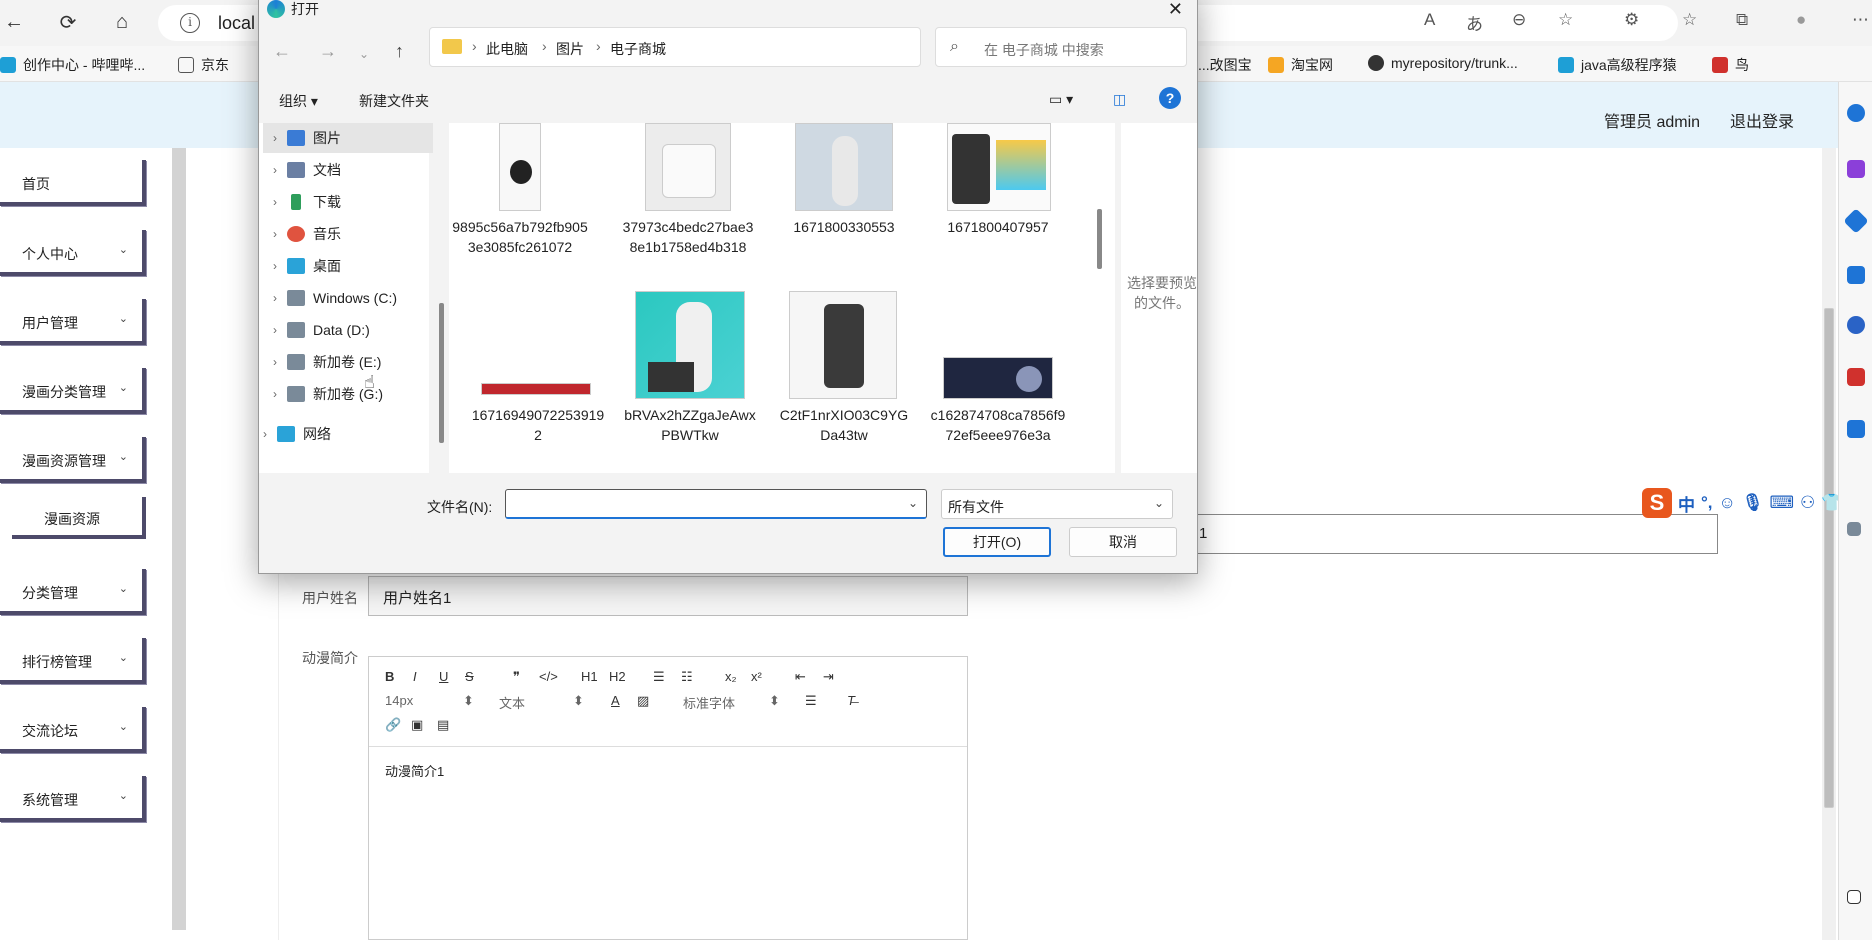 This screenshot has width=1872, height=940. What do you see at coordinates (828, 677) in the screenshot?
I see `indent-icon: ⇥` at bounding box center [828, 677].